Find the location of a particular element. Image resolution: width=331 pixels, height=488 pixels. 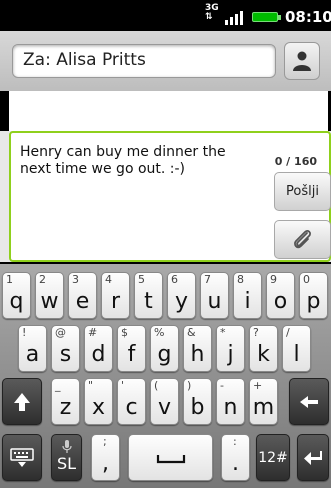

shift-key is located at coordinates (22, 401).